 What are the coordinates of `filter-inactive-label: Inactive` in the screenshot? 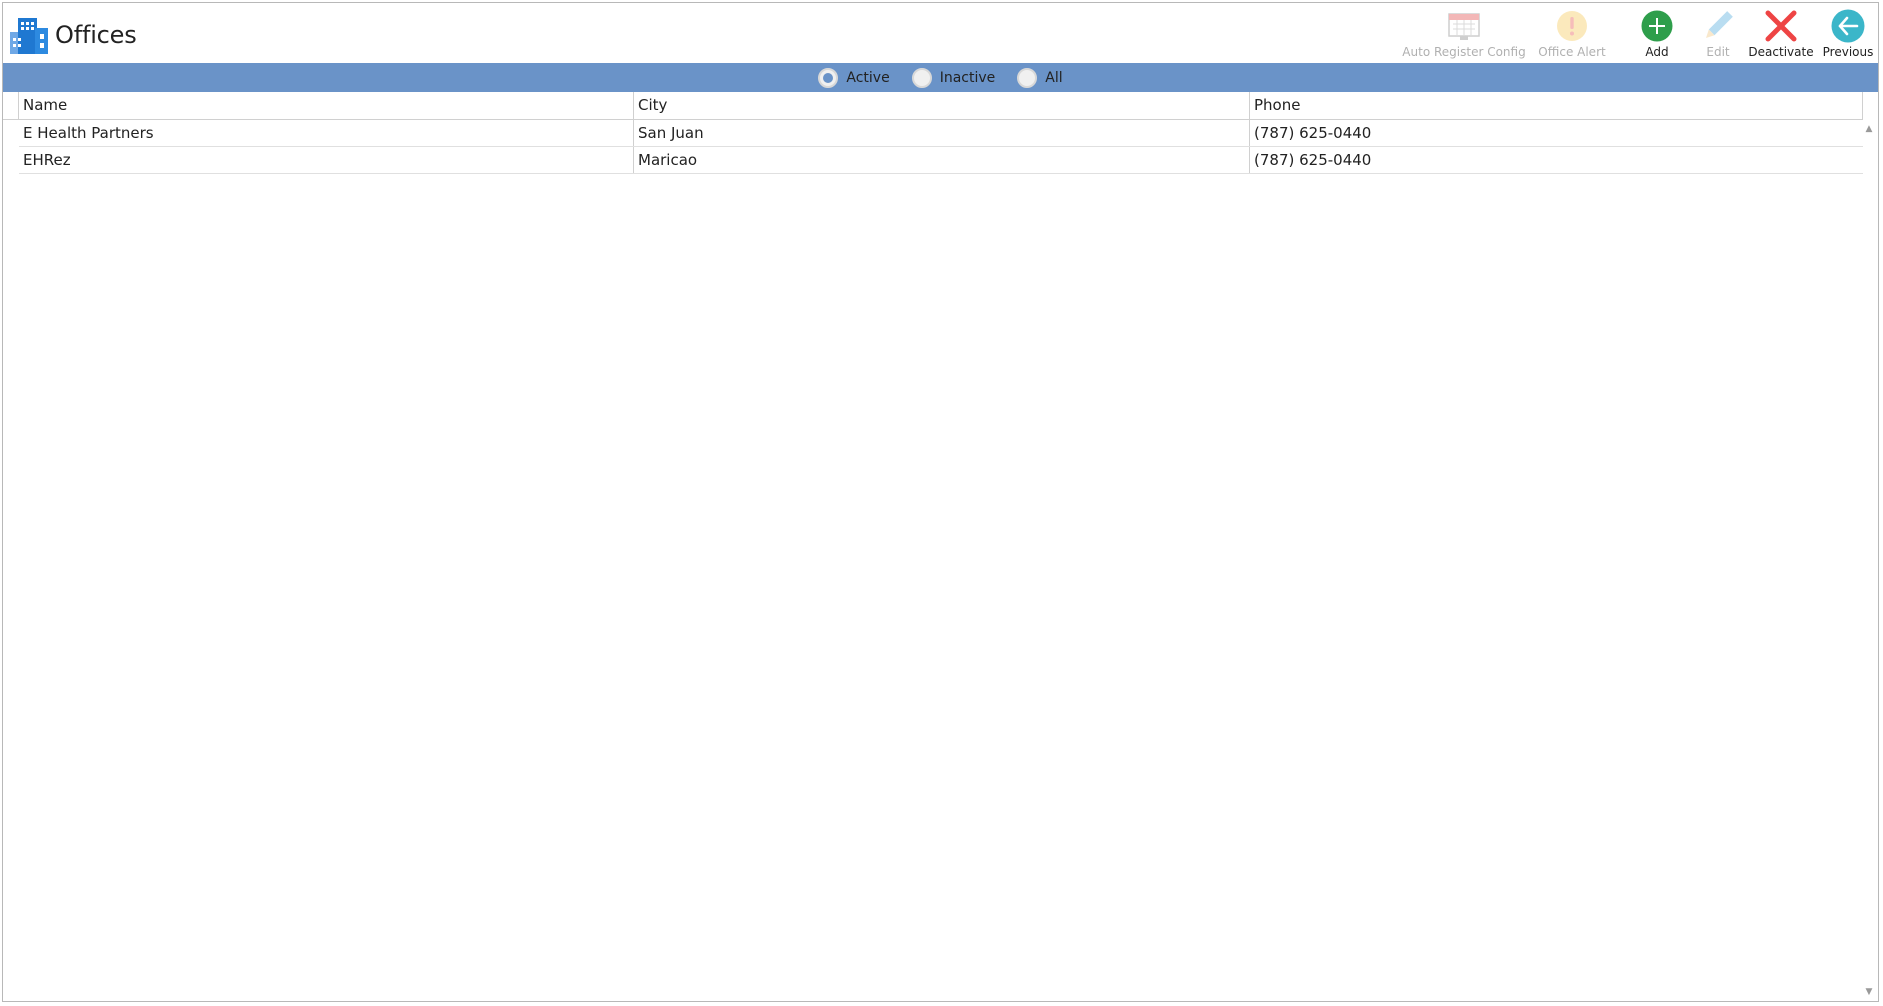 It's located at (967, 77).